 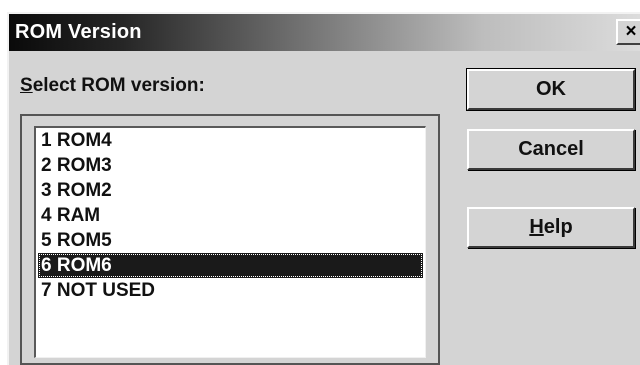 What do you see at coordinates (230, 140) in the screenshot?
I see `list-item: 1 ROM4` at bounding box center [230, 140].